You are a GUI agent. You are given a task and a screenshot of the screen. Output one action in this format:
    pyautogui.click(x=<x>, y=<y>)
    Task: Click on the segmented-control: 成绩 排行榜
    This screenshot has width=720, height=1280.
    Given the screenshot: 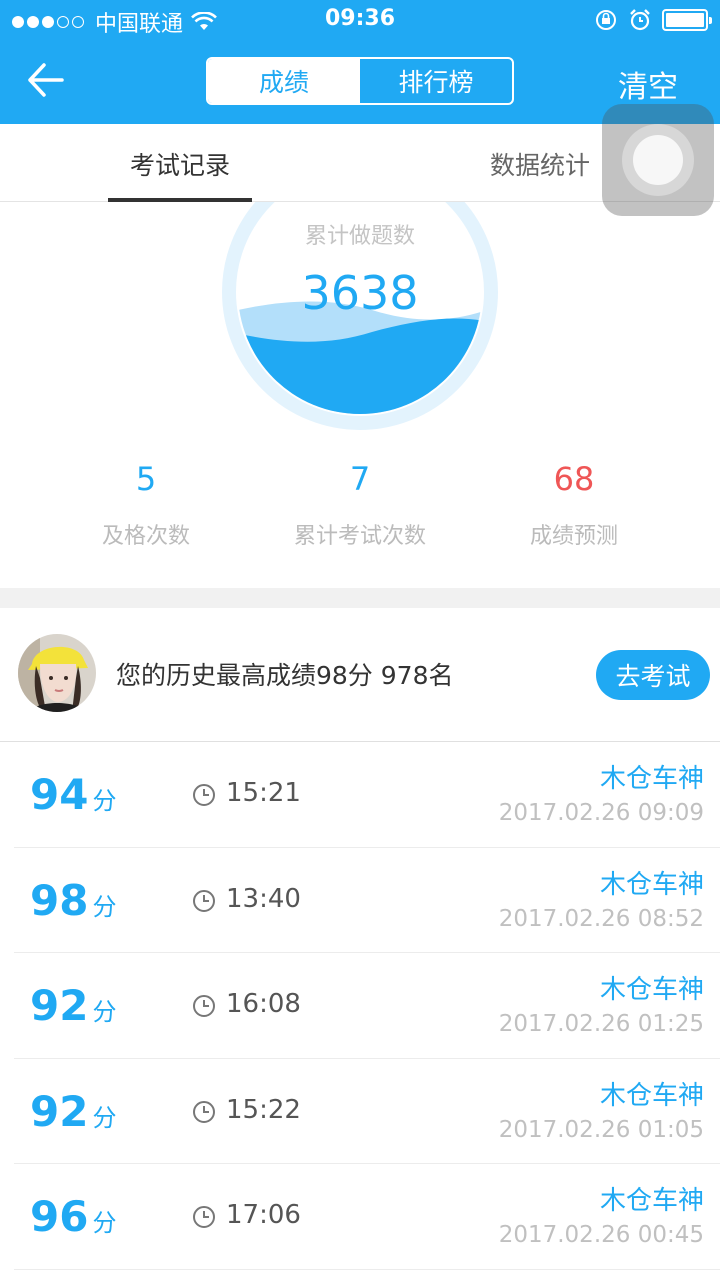 What is the action you would take?
    pyautogui.click(x=360, y=81)
    